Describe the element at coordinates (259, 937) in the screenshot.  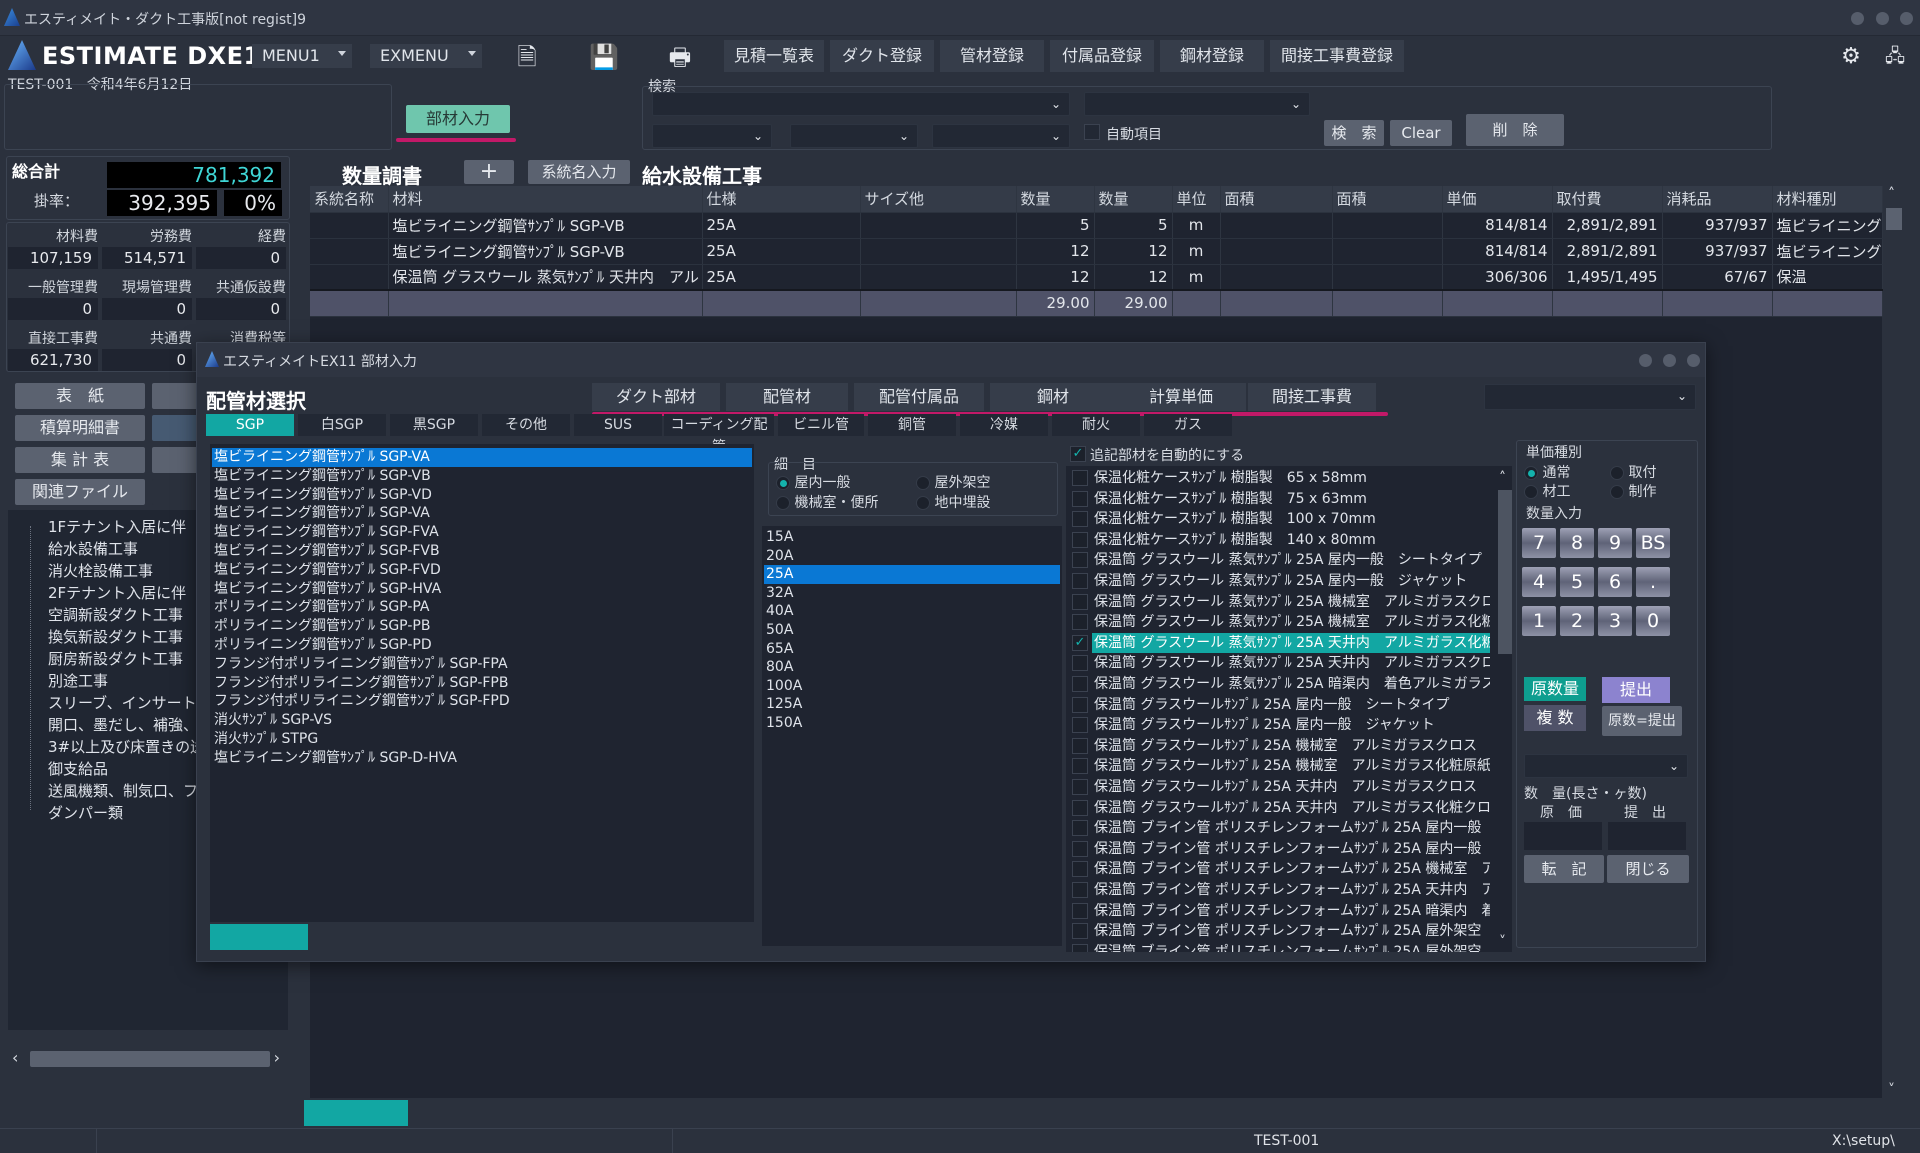
I see `material-list-indicator` at that location.